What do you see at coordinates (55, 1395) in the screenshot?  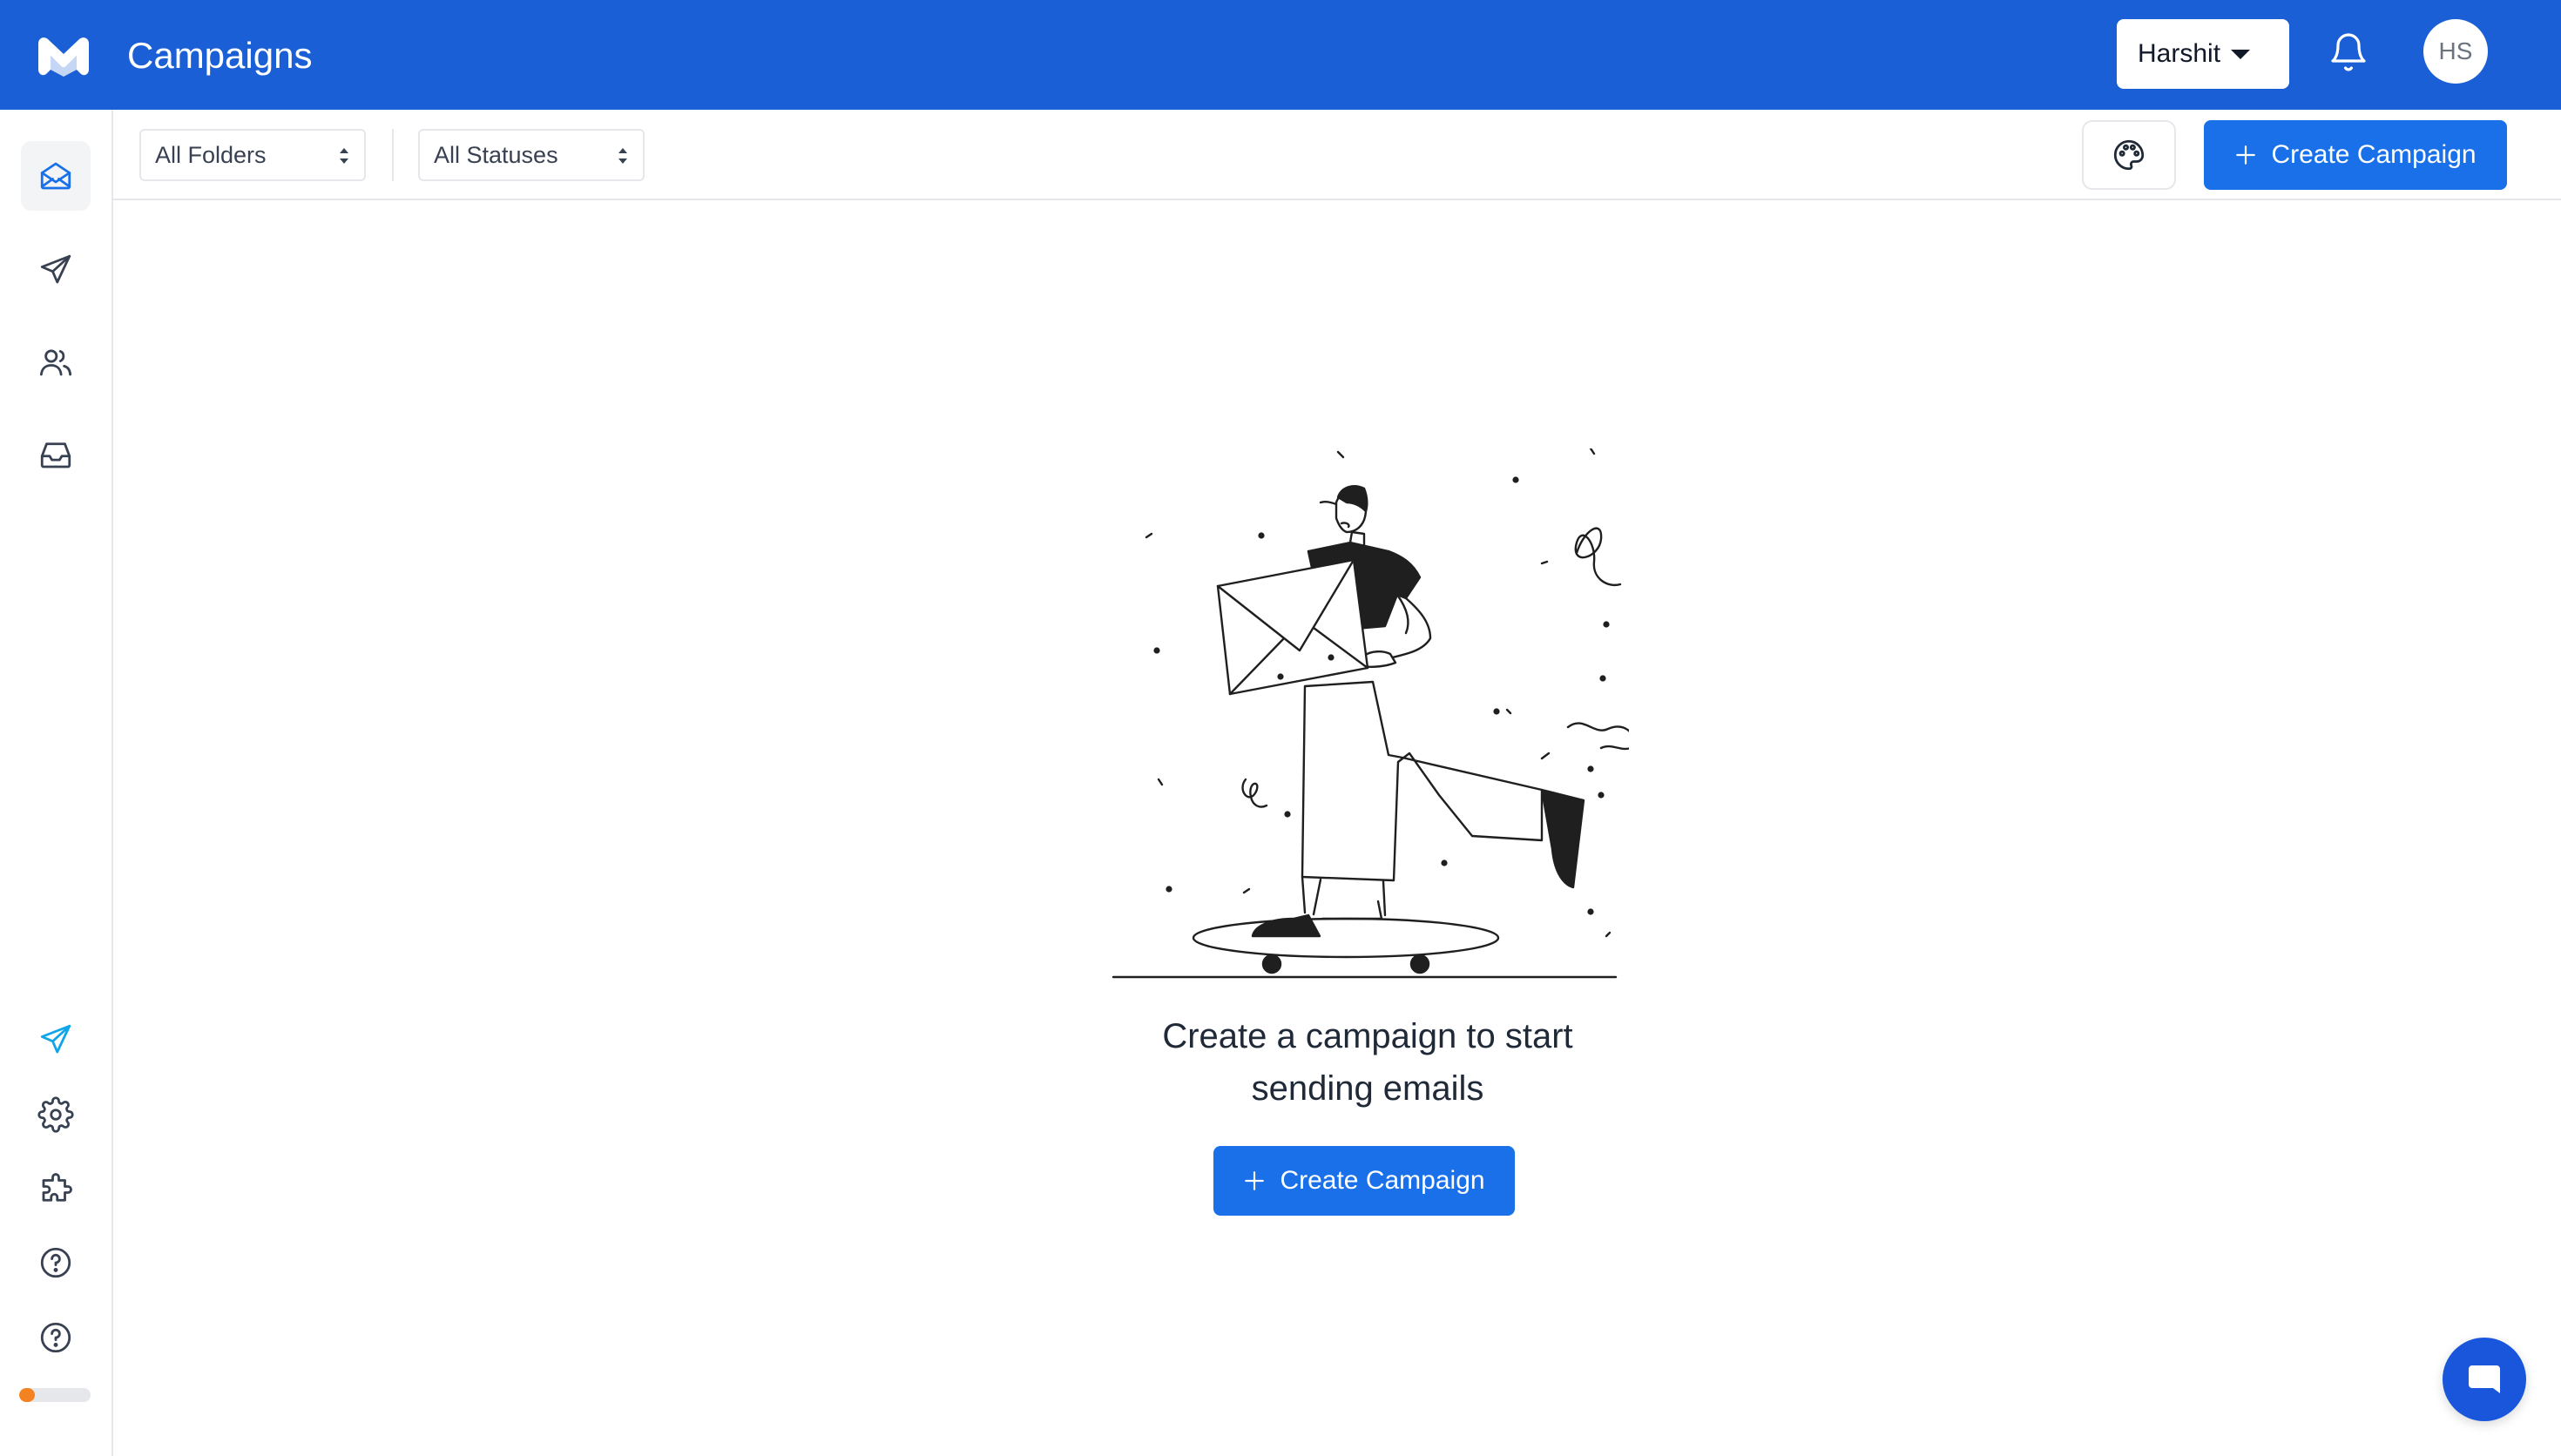 I see `usage-progress-bar` at bounding box center [55, 1395].